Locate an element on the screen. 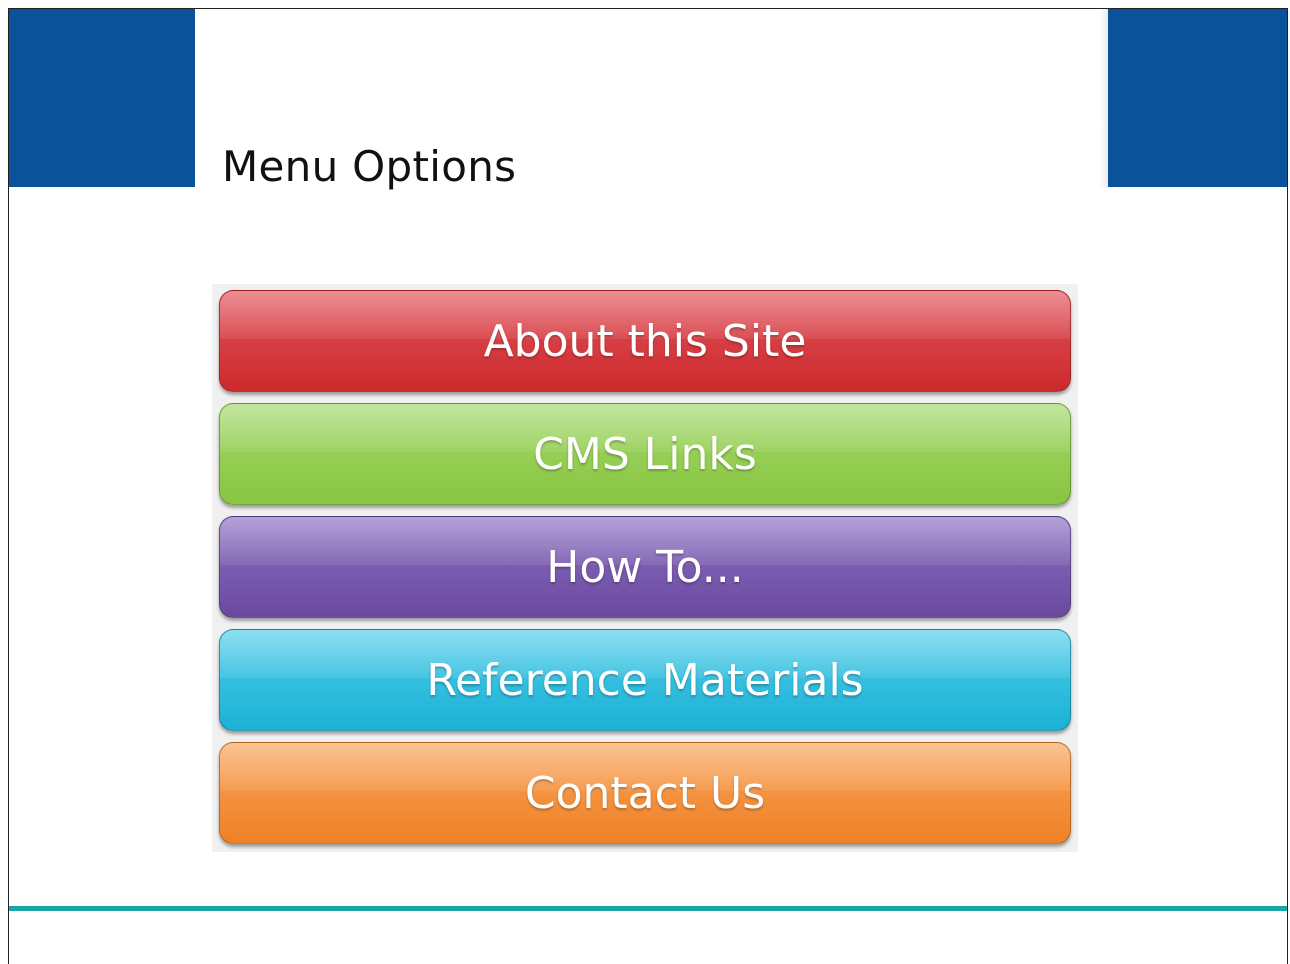 Image resolution: width=1290 pixels, height=964 pixels. reference-materials-label: Reference Materials is located at coordinates (645, 680).